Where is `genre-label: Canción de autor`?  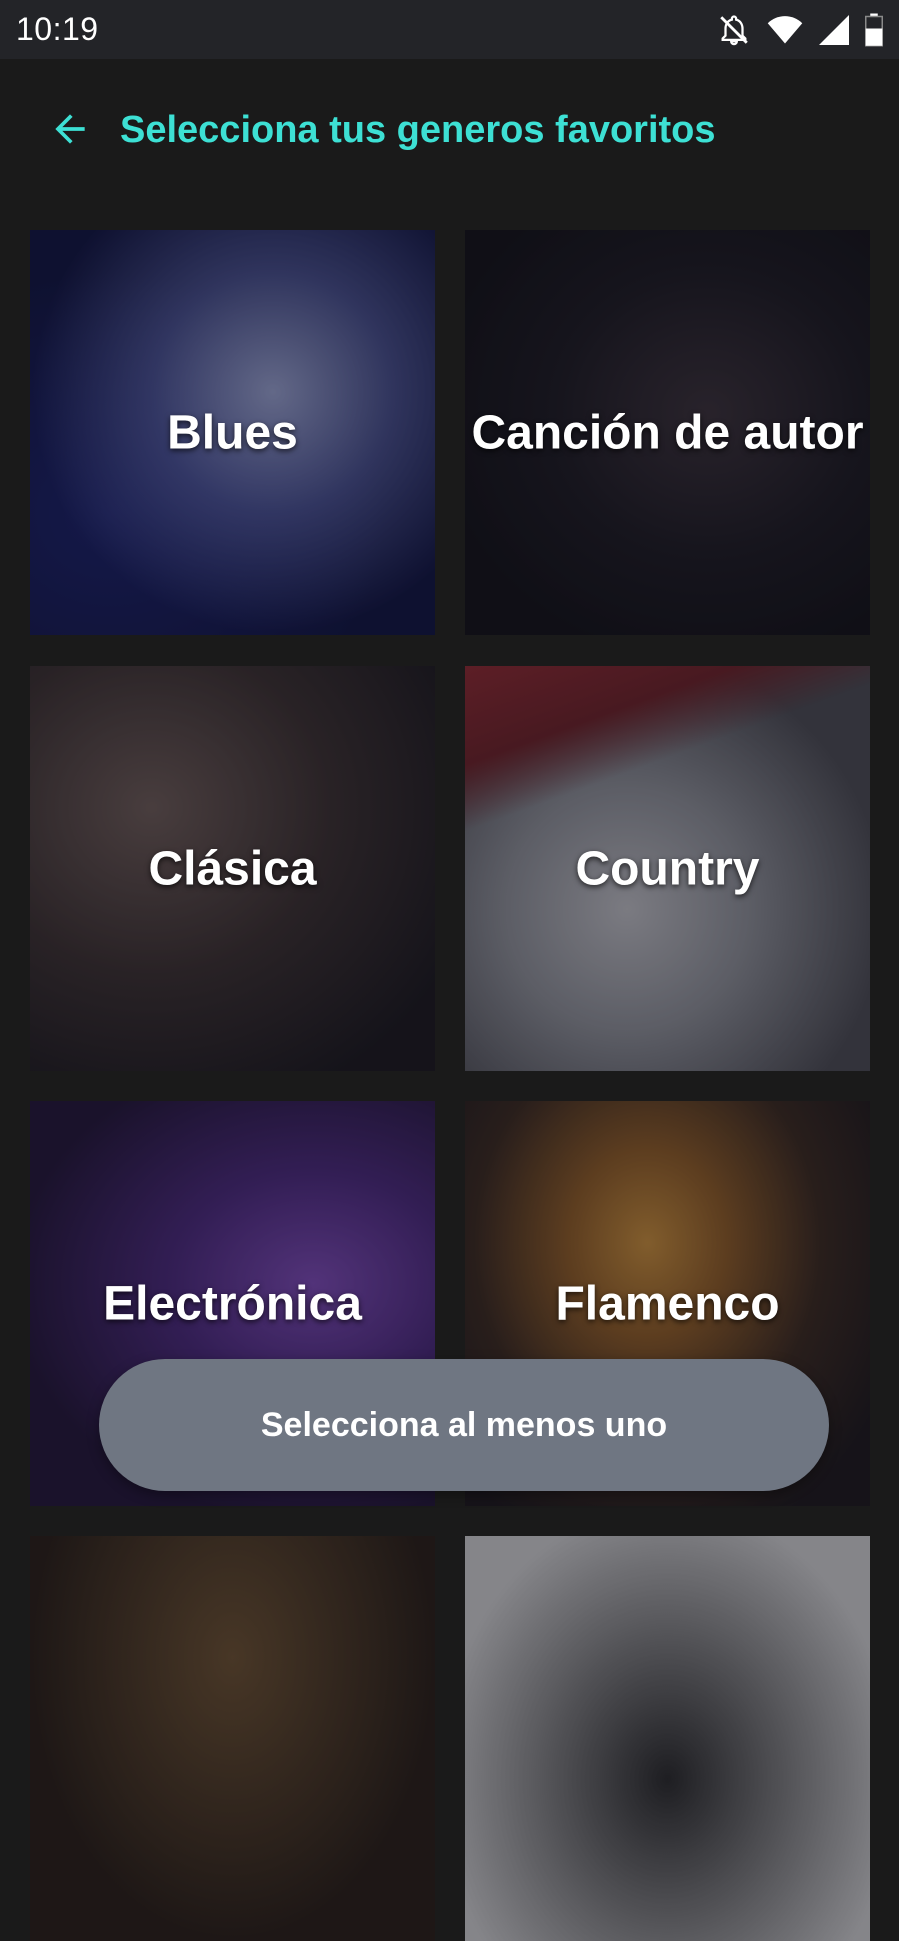
genre-label: Canción de autor is located at coordinates (667, 432).